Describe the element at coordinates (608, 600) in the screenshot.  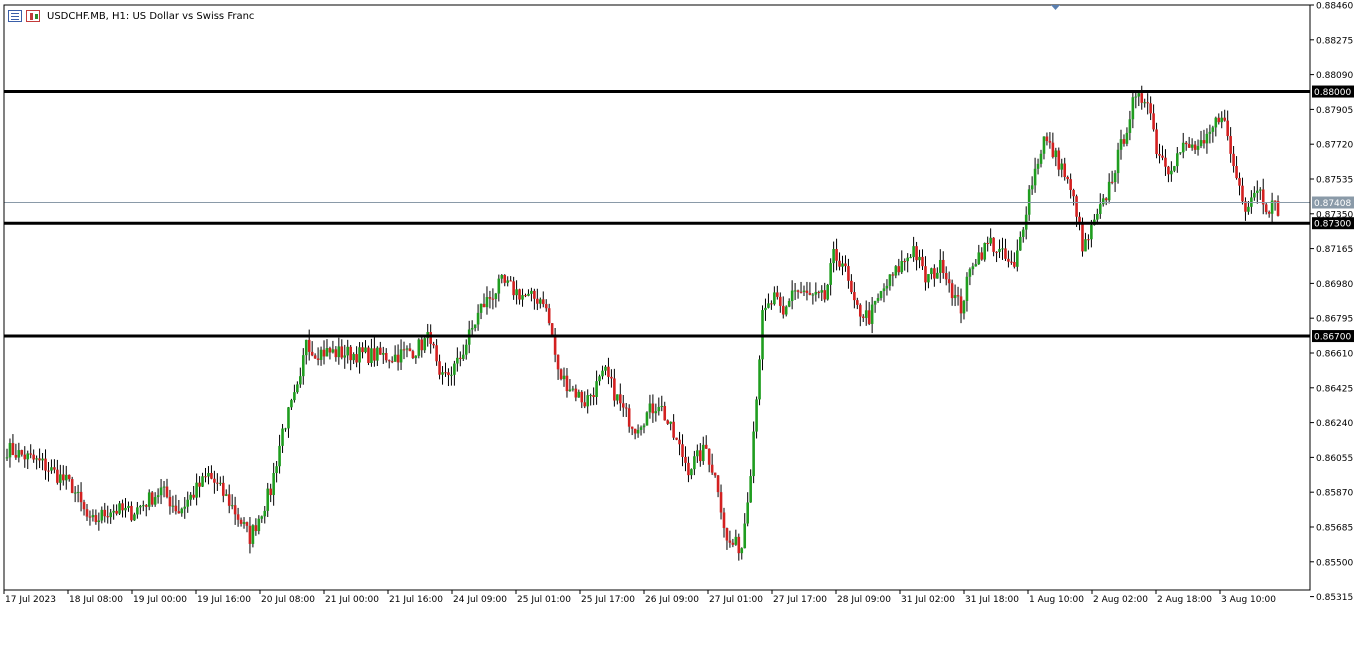
I see `x-tick-label: 25 Jul 17:00` at that location.